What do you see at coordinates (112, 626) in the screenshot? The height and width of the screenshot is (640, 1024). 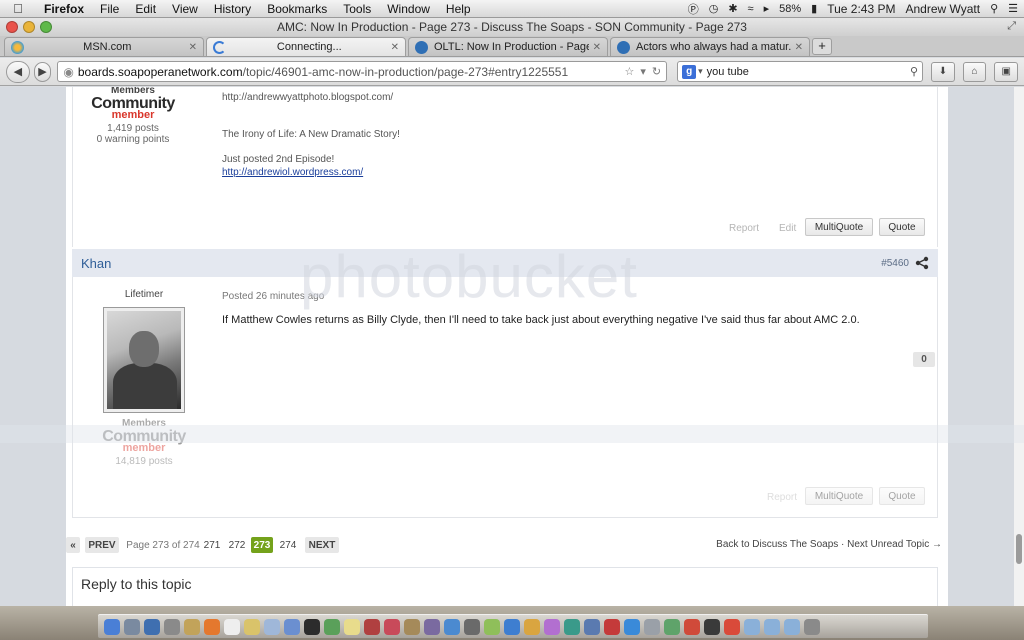 I see `finder-icon` at bounding box center [112, 626].